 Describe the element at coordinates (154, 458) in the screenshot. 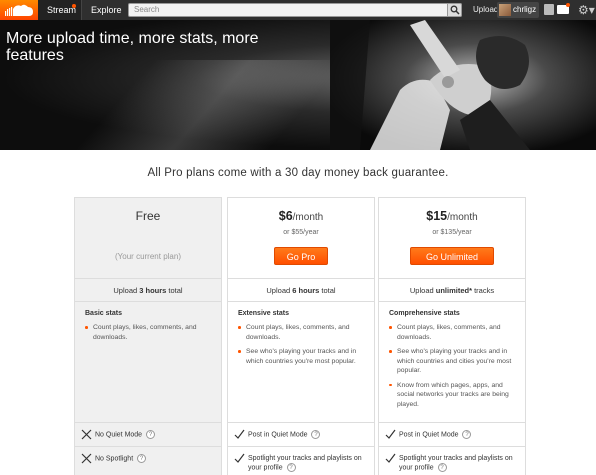

I see `spotlight-label: No Spotlight ?` at that location.